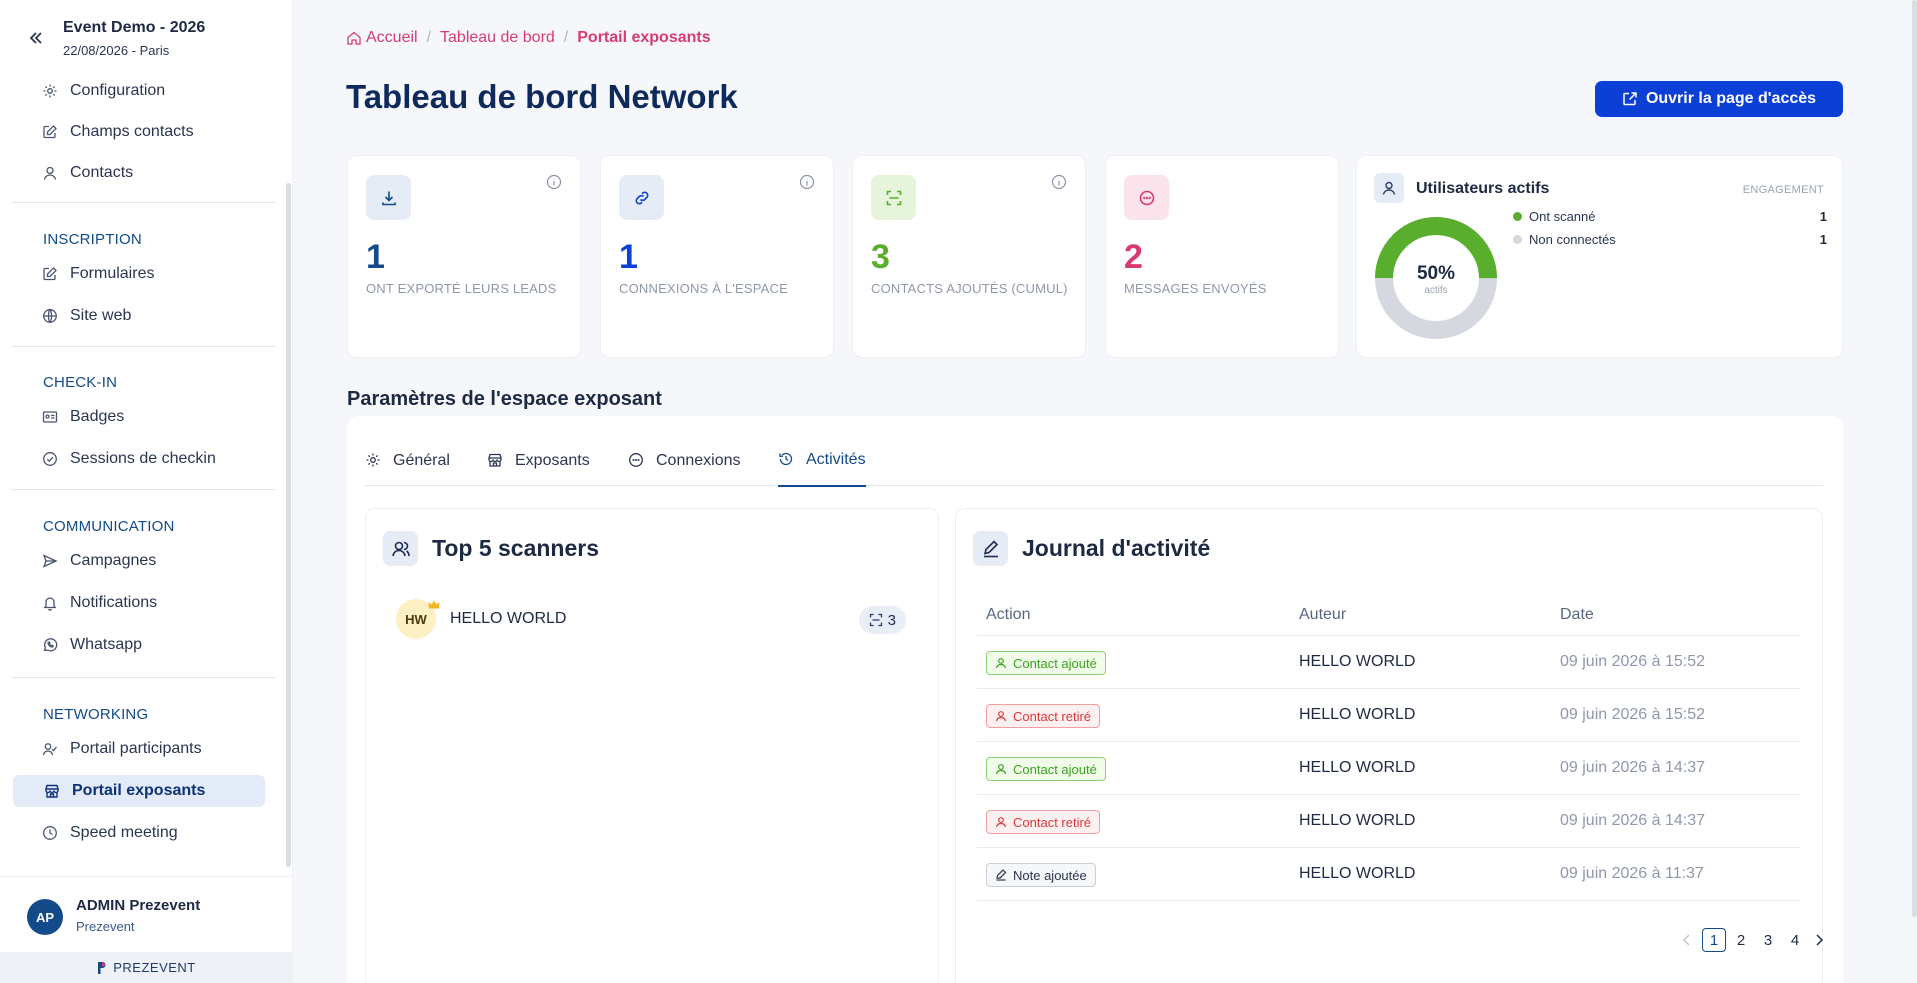 The width and height of the screenshot is (1917, 983). What do you see at coordinates (684, 471) in the screenshot?
I see `tab-connexions: Connexions` at bounding box center [684, 471].